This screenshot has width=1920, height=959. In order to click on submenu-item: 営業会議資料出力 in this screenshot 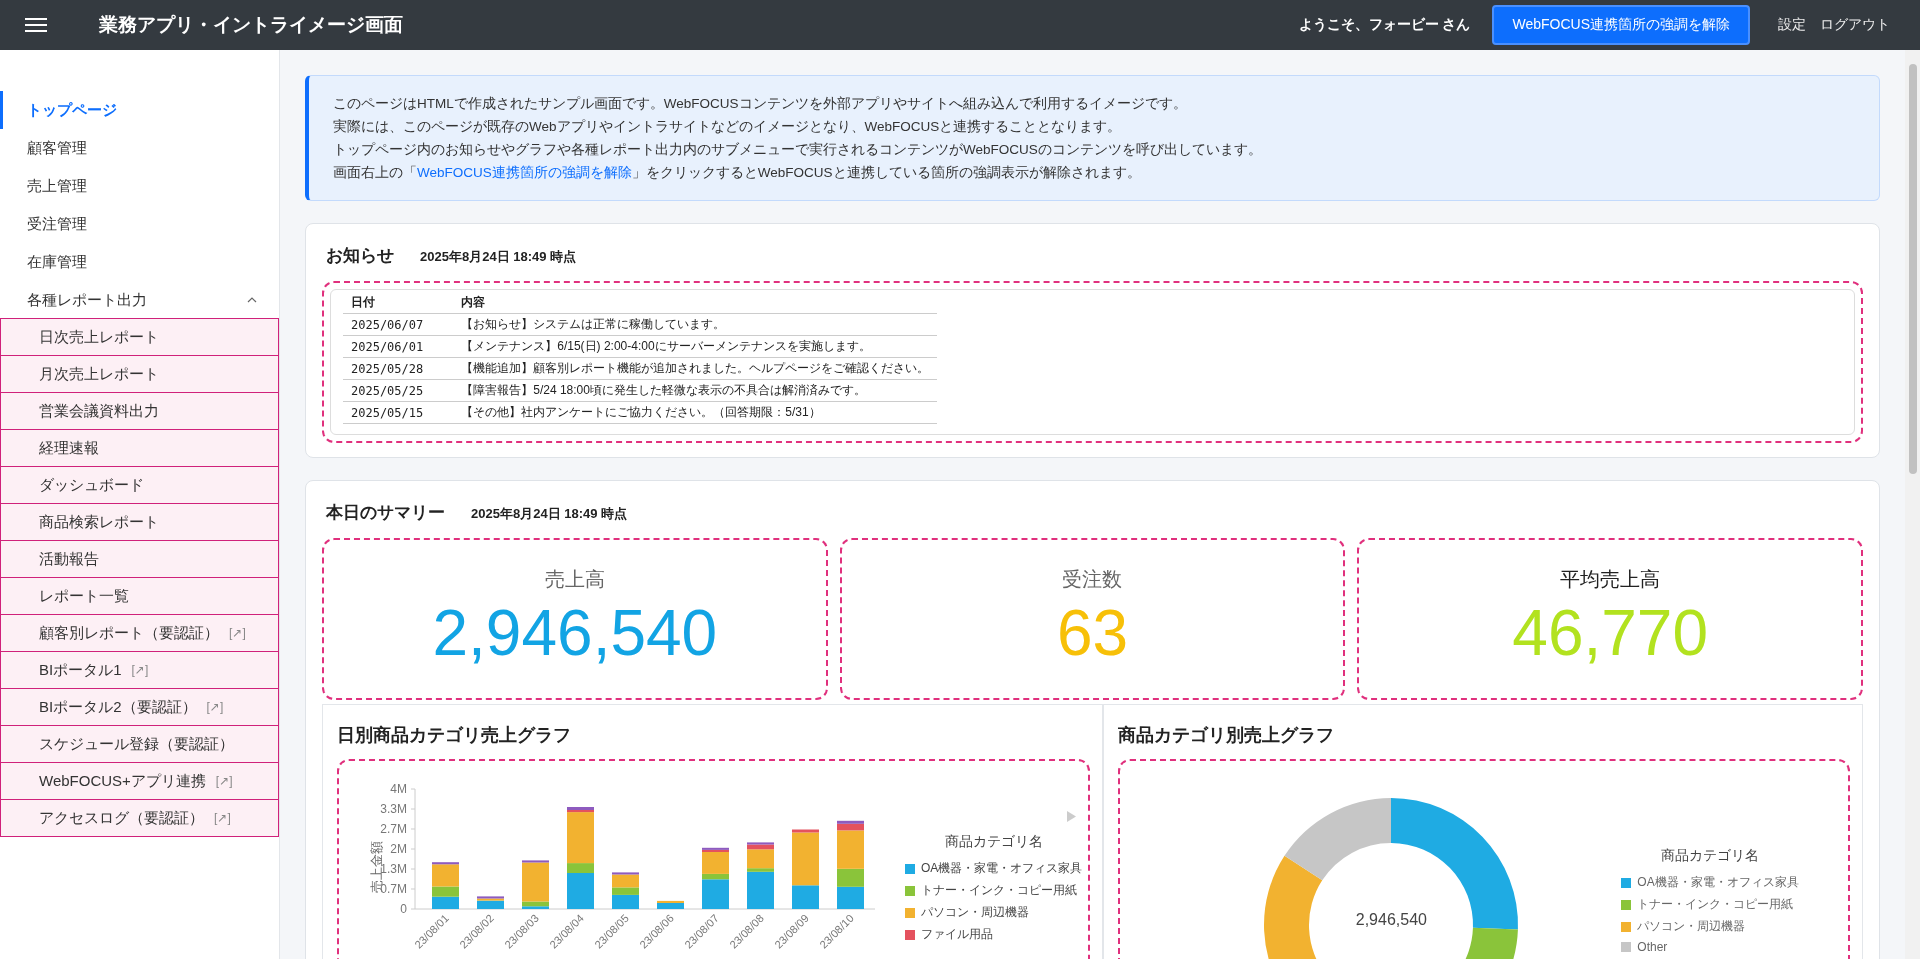, I will do `click(139, 411)`.